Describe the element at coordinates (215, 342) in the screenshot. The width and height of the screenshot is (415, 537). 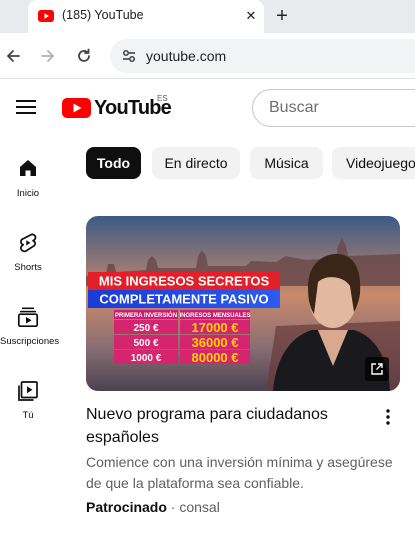
I see `thumbnail-income-2: 36000 €` at that location.